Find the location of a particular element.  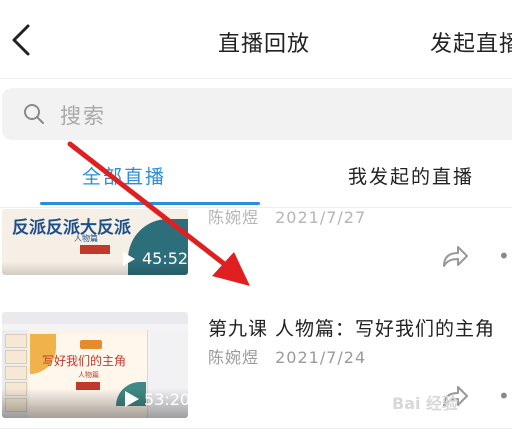

tab-live-replay: 直播回放 is located at coordinates (264, 42).